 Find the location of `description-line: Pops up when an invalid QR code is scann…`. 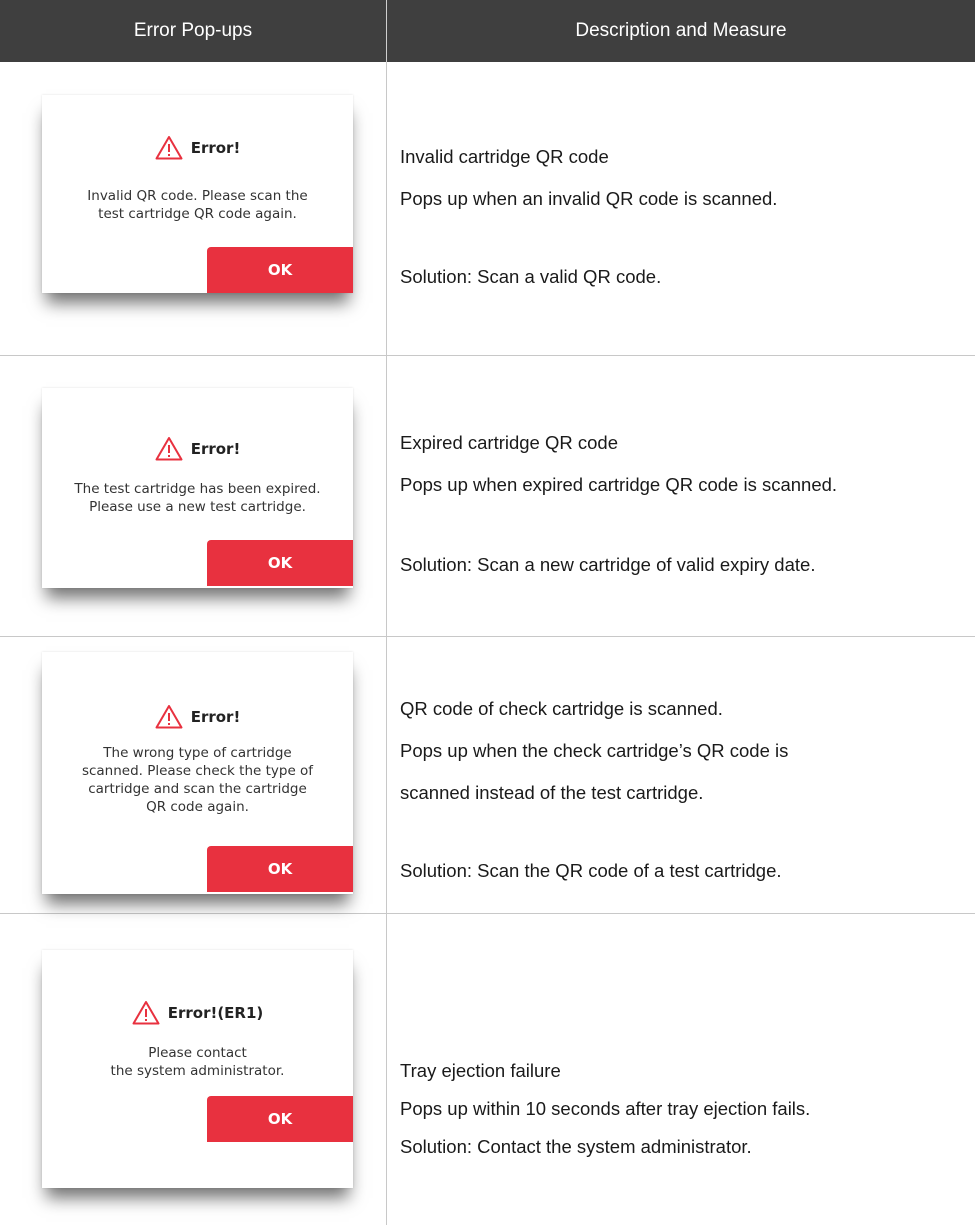

description-line: Pops up when an invalid QR code is scann… is located at coordinates (589, 198).